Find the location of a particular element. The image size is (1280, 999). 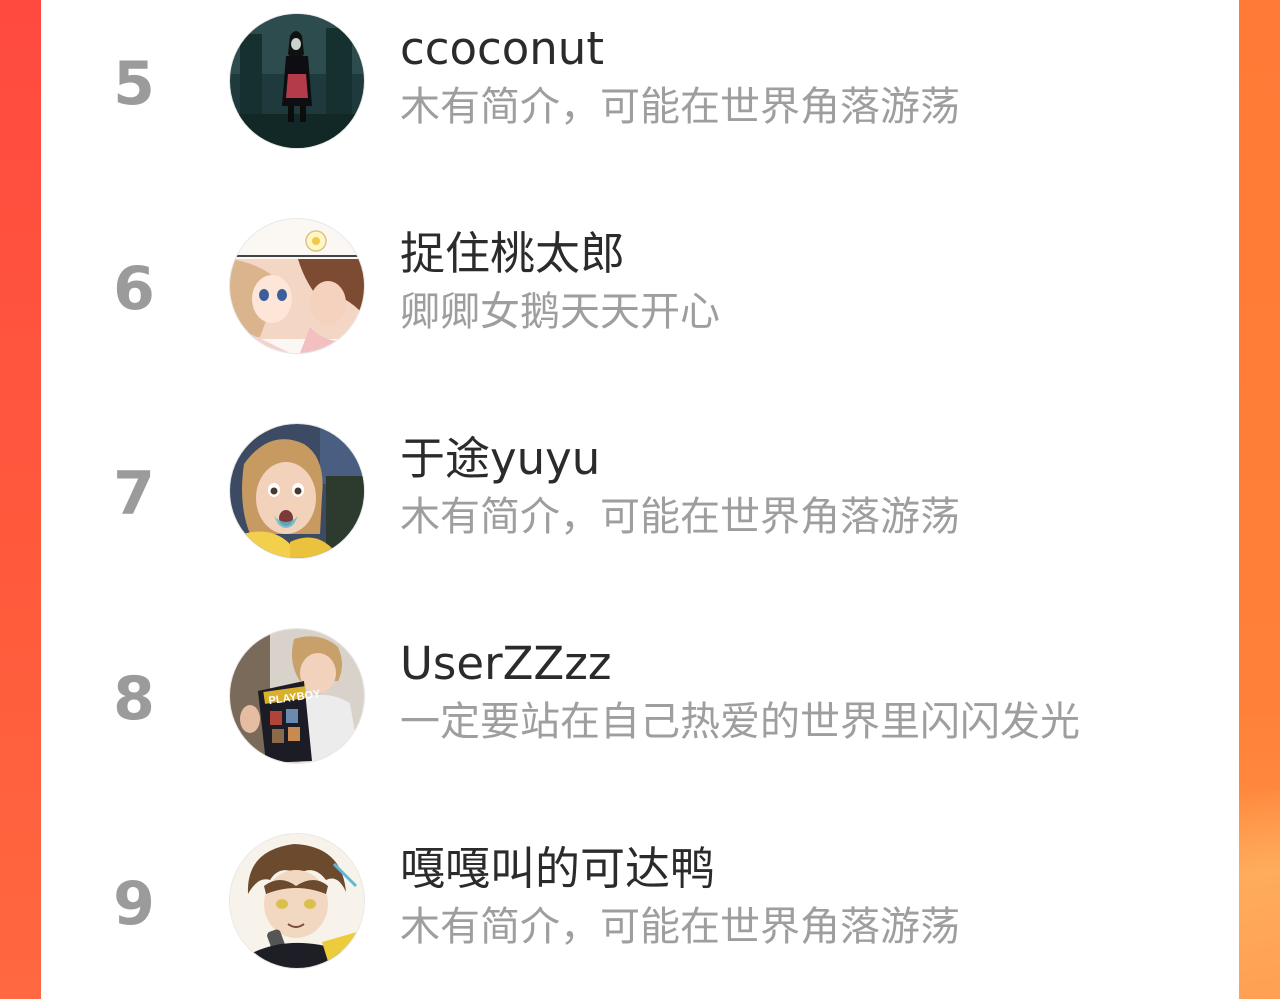

avatar-surprised-child is located at coordinates (297, 491).